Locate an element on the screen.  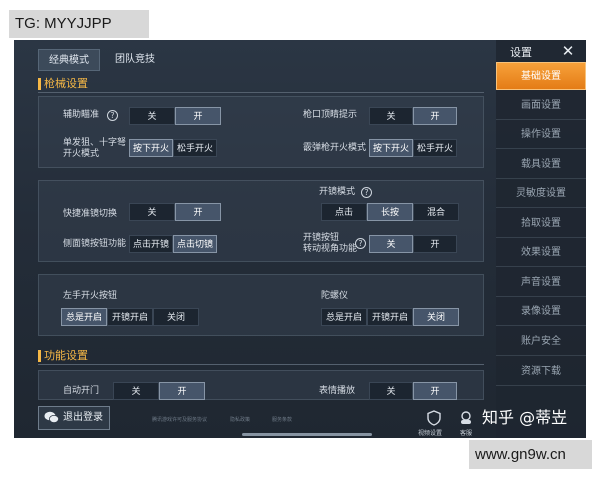
side-item-account: 账户安全 is located at coordinates (541, 342).